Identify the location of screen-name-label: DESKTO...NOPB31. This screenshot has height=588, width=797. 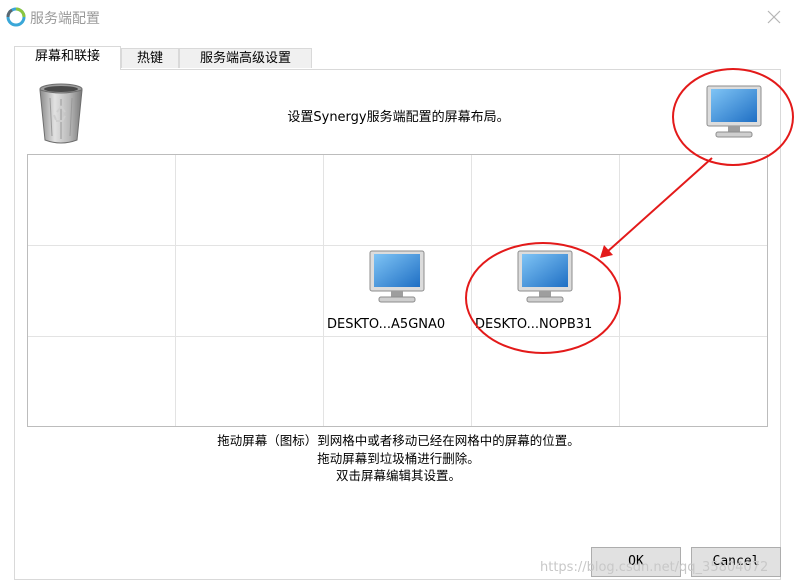
(534, 324).